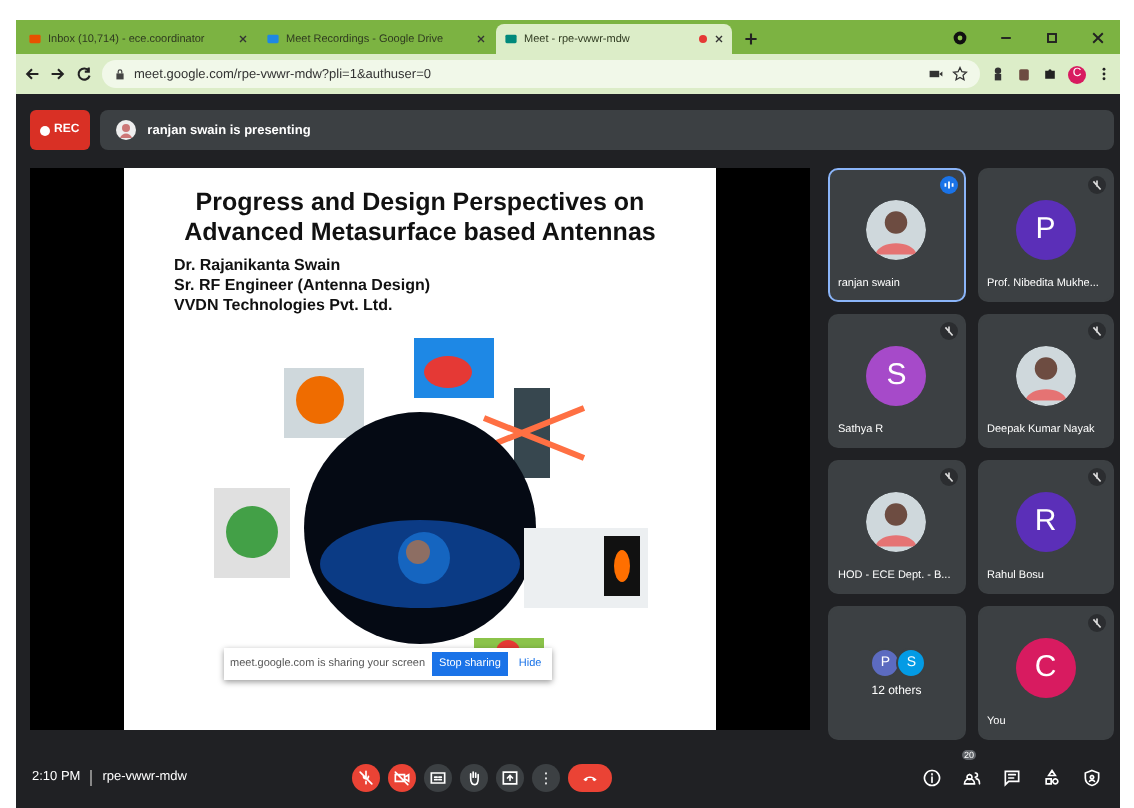 The height and width of the screenshot is (808, 1134). Describe the element at coordinates (58, 74) in the screenshot. I see `forward-icon` at that location.